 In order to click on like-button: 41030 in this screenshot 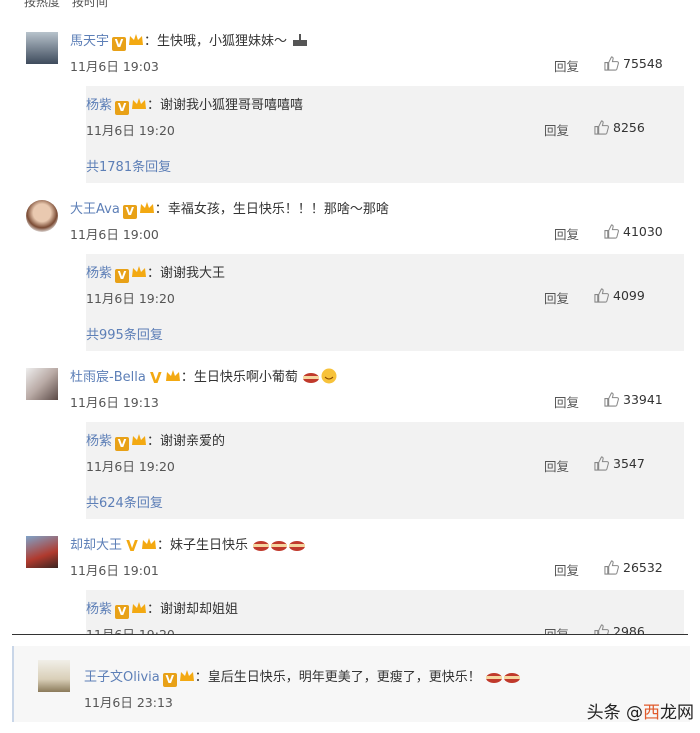, I will do `click(633, 231)`.